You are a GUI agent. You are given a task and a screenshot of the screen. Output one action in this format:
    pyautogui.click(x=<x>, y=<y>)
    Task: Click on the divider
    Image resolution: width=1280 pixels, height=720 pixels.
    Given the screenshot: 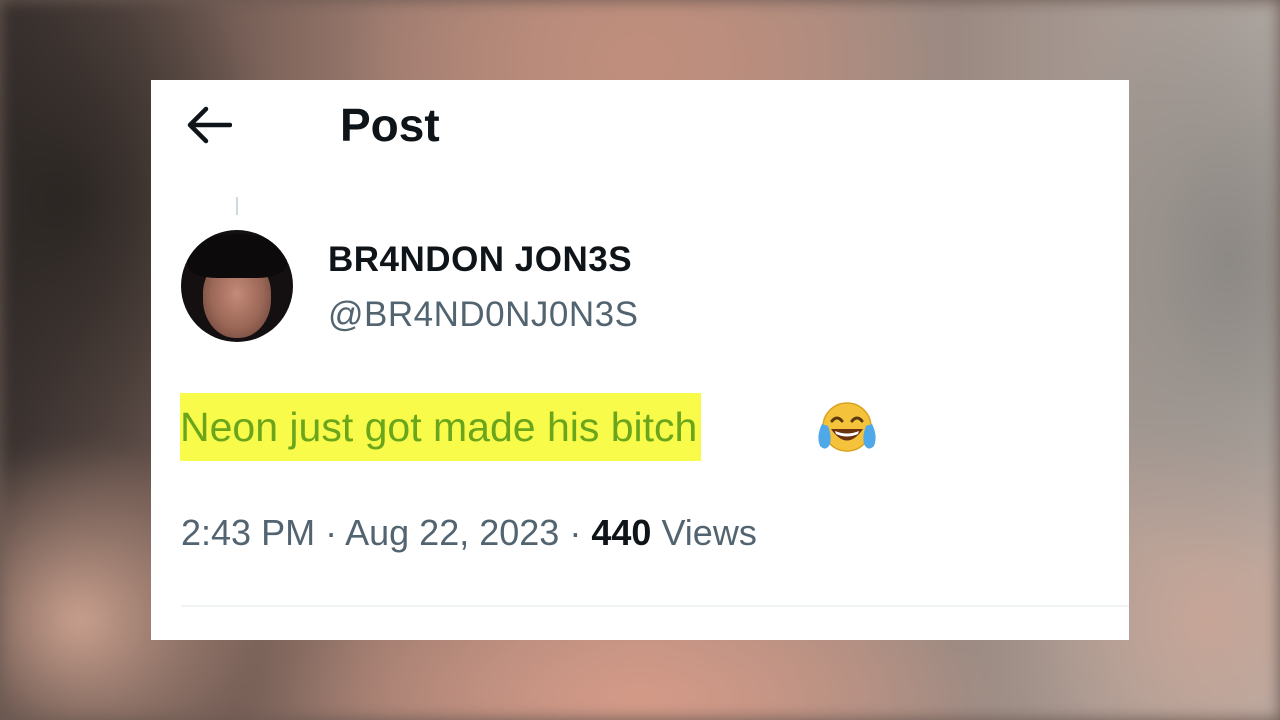 What is the action you would take?
    pyautogui.click(x=655, y=606)
    